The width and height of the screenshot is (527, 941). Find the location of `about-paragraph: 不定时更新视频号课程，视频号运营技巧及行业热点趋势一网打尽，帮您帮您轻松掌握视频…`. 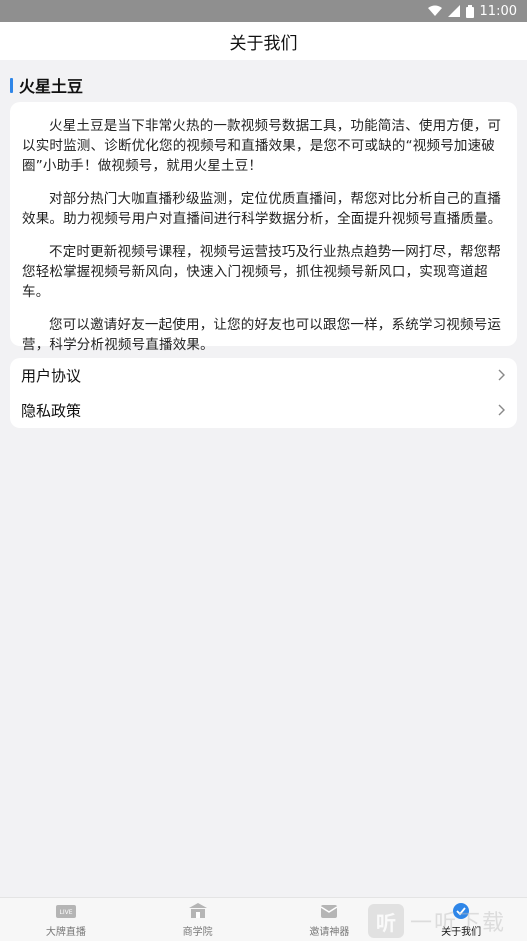

about-paragraph: 不定时更新视频号课程，视频号运营技巧及行业热点趋势一网打尽，帮您帮您轻松掌握视频… is located at coordinates (262, 272).